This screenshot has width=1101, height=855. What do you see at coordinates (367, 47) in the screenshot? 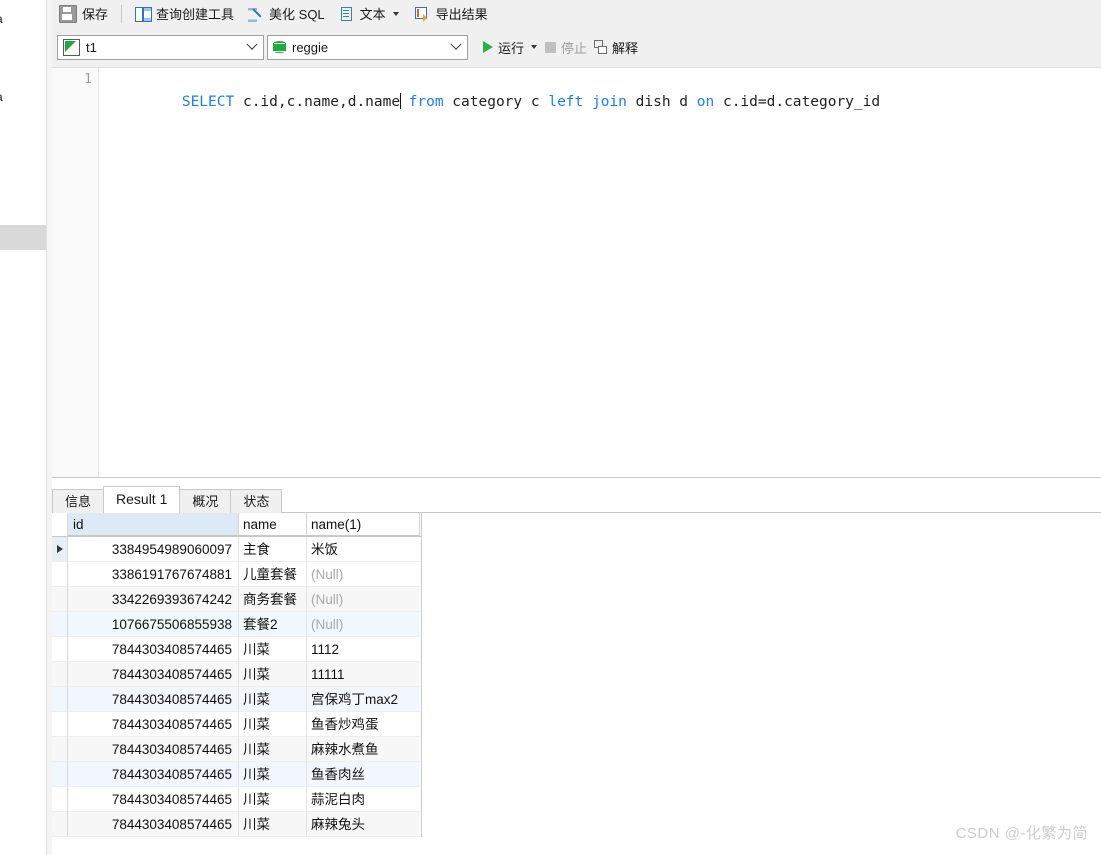
I see `database-select: reggie` at bounding box center [367, 47].